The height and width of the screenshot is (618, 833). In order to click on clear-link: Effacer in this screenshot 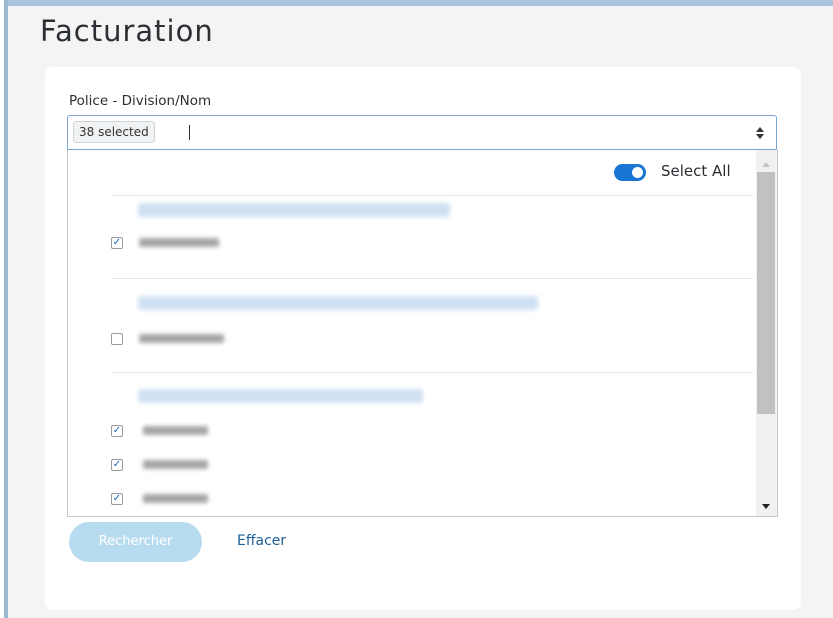, I will do `click(261, 541)`.